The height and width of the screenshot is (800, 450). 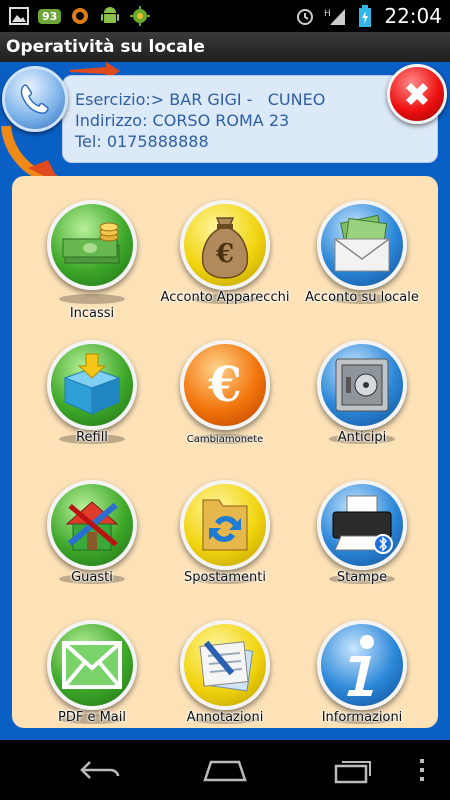 I want to click on tile-label: PDF e Mail, so click(x=92, y=717).